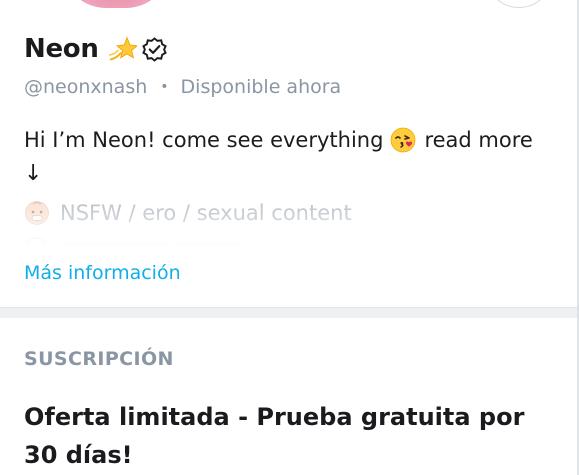  I want to click on baby-face-icon, so click(37, 213).